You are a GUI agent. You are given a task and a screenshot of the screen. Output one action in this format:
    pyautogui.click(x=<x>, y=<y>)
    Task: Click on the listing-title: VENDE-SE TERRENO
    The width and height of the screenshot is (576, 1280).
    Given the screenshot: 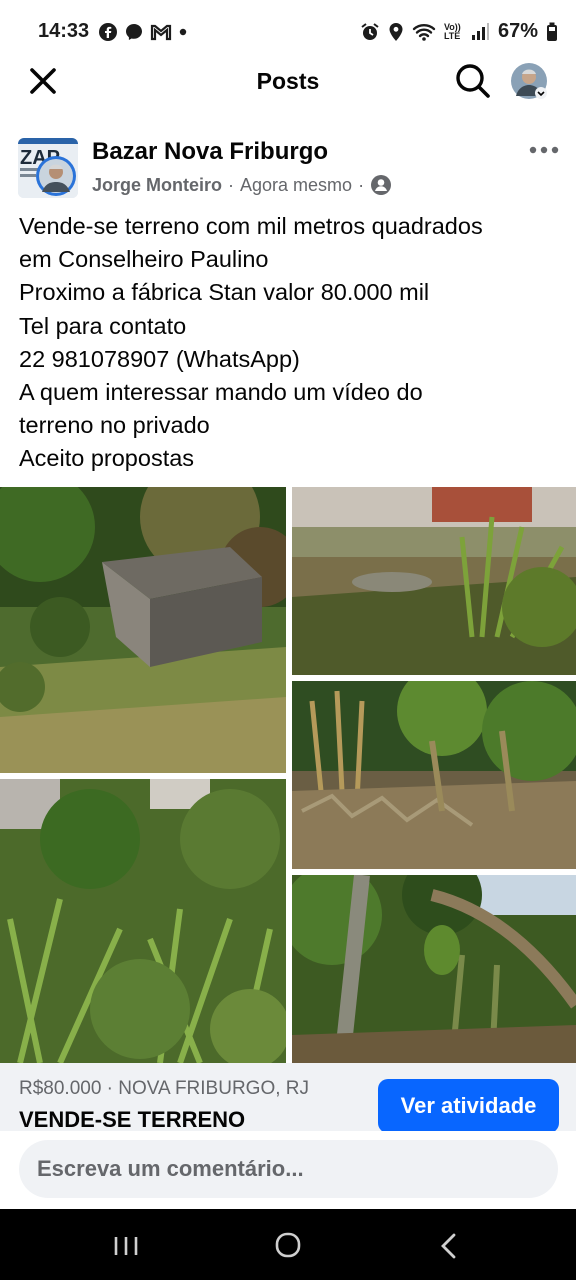 What is the action you would take?
    pyautogui.click(x=132, y=1119)
    